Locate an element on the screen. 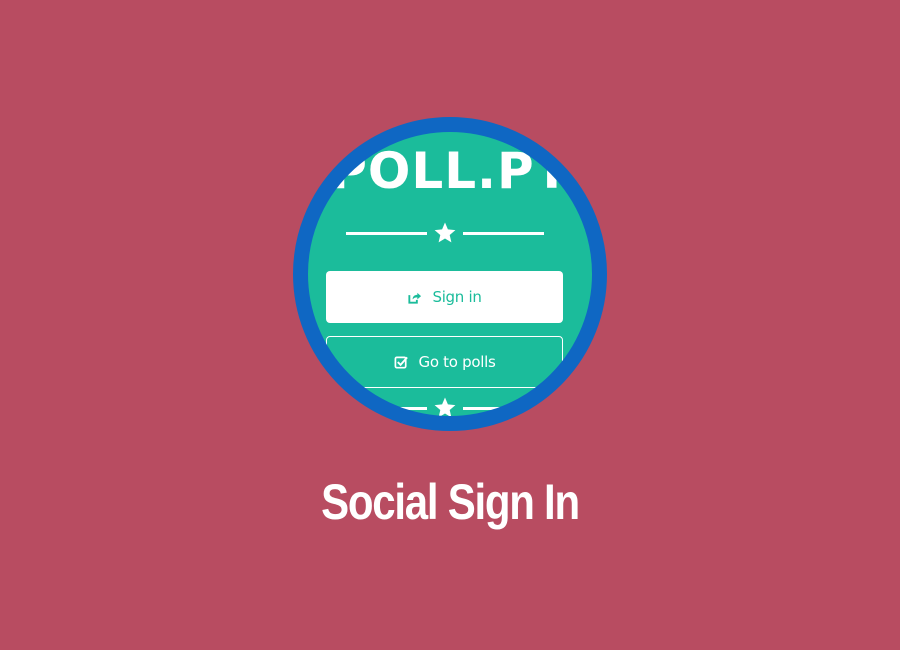  app-preview: POLL.PT Sign in Go to polls is located at coordinates (450, 274).